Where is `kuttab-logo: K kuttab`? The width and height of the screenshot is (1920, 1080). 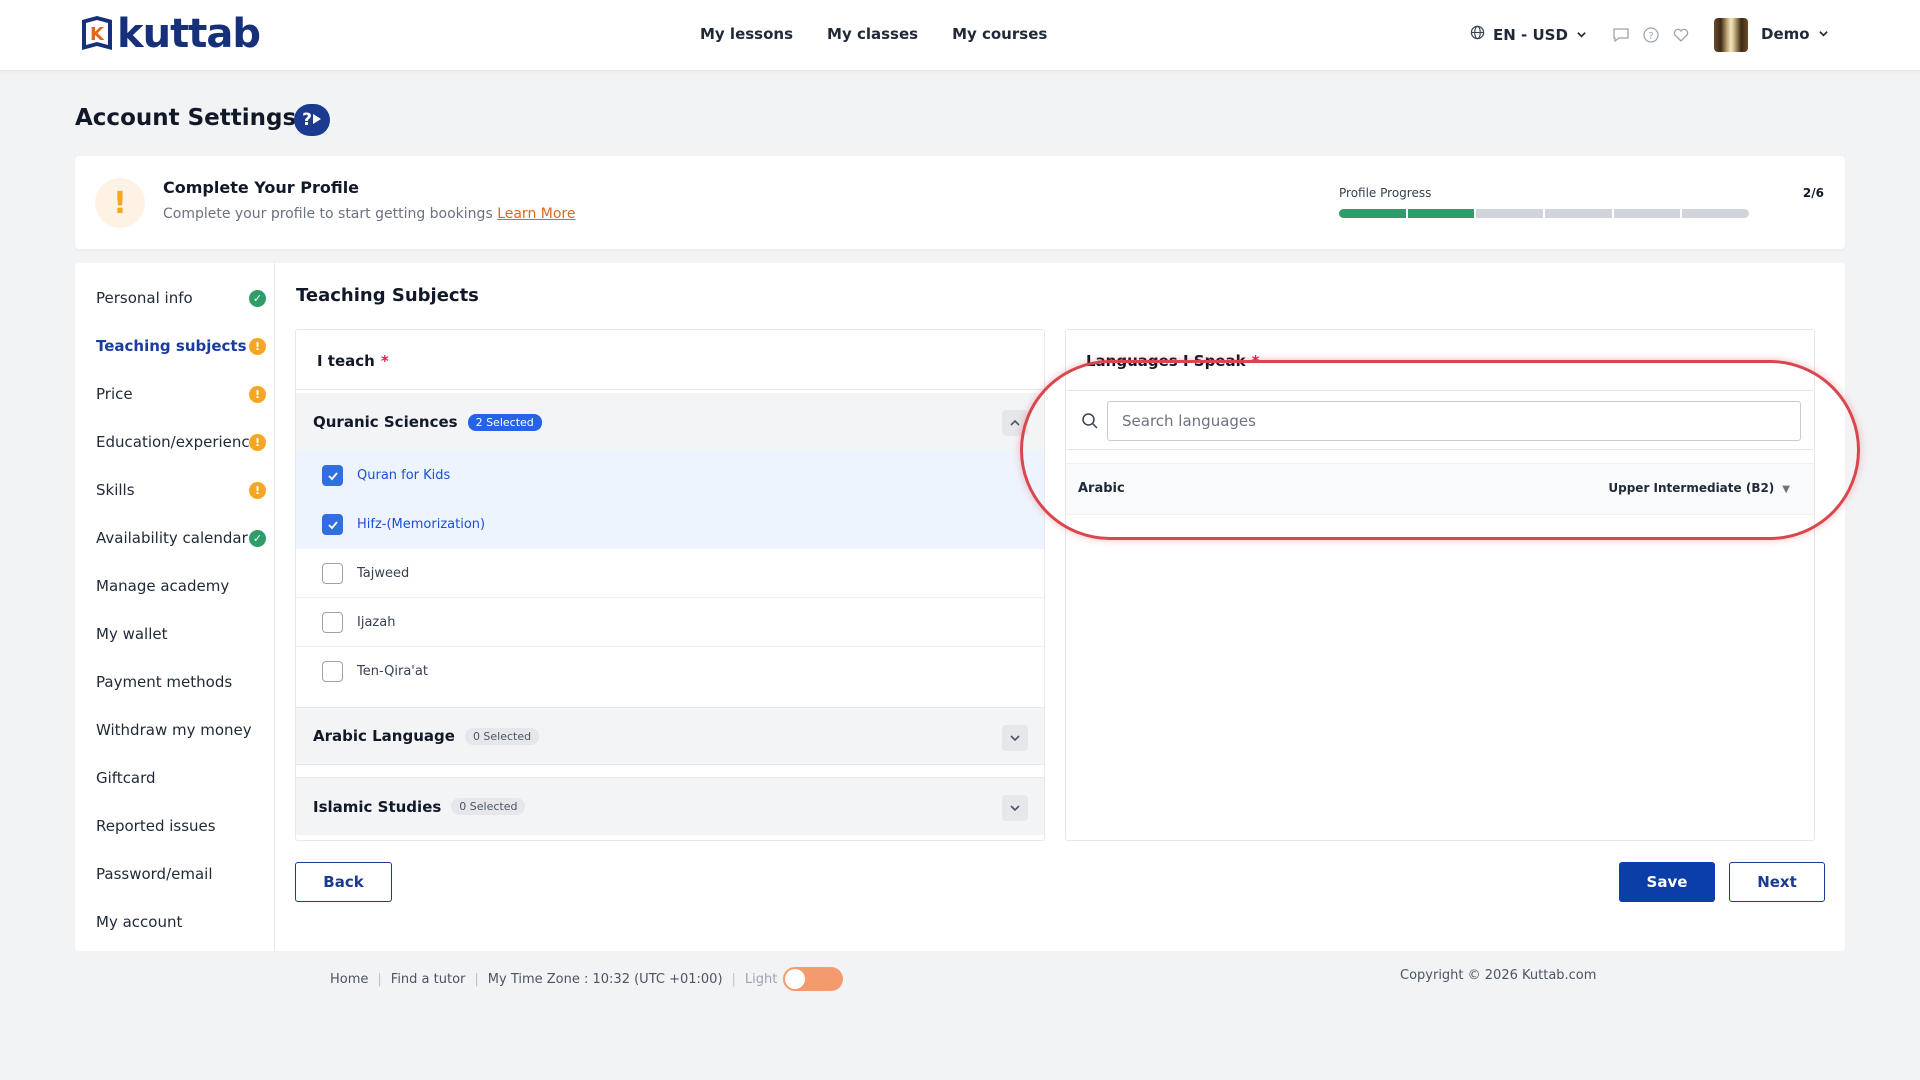 kuttab-logo: K kuttab is located at coordinates (169, 34).